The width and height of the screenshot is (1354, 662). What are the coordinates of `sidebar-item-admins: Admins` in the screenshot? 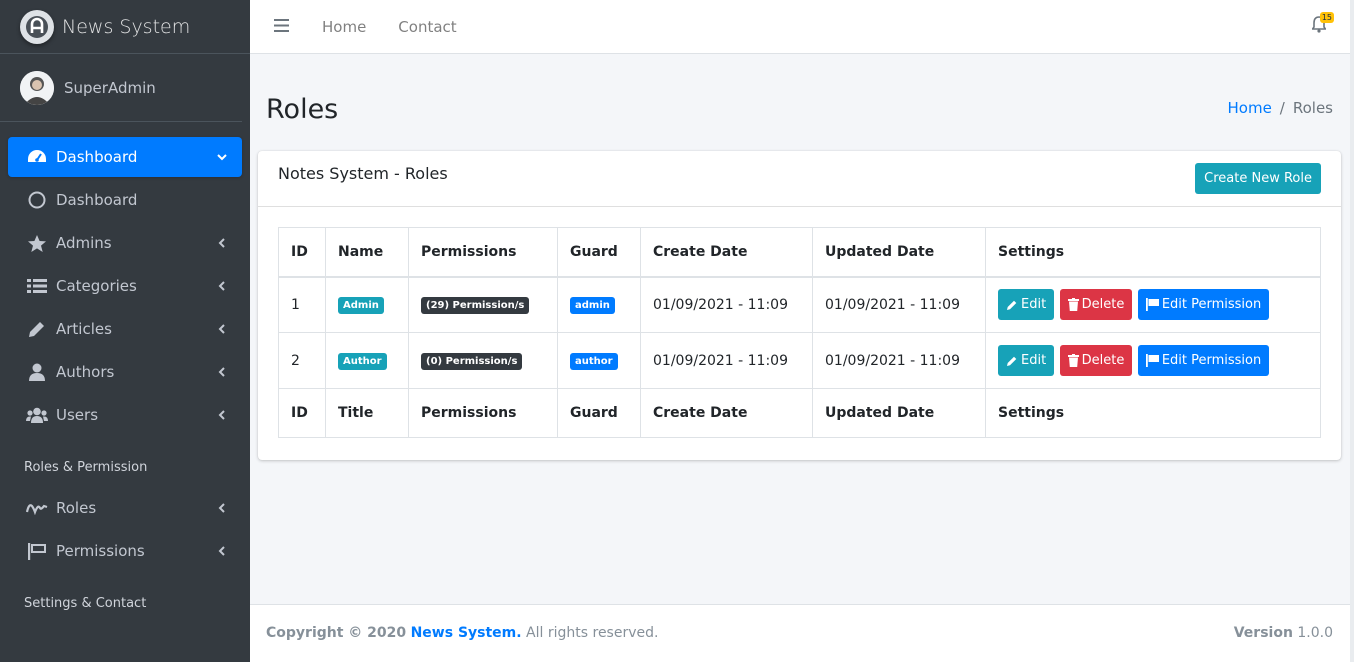 It's located at (125, 243).